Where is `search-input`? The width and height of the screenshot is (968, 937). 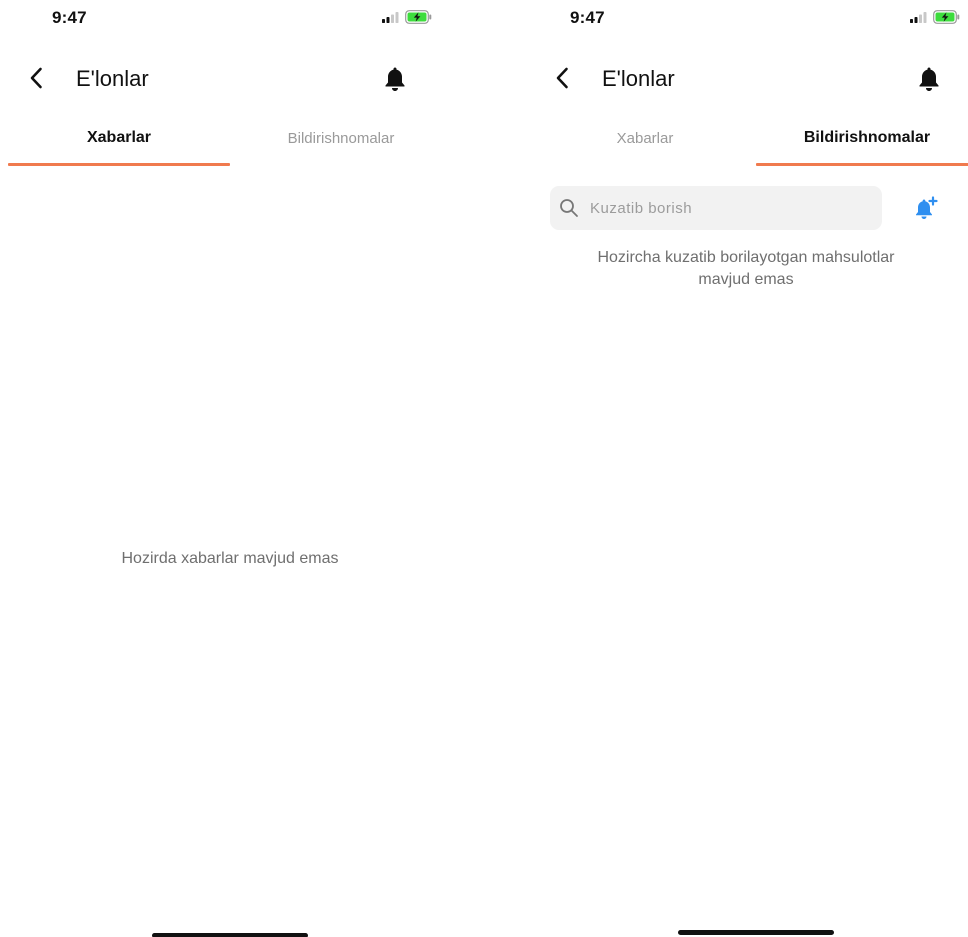
search-input is located at coordinates (730, 208).